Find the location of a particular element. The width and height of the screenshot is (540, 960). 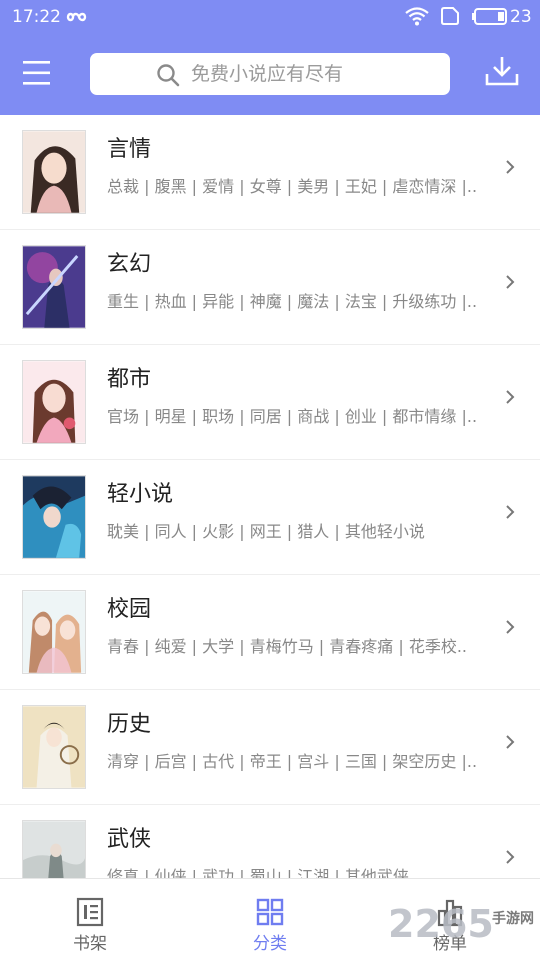

site-watermark: 2265 手游网 is located at coordinates (463, 926).